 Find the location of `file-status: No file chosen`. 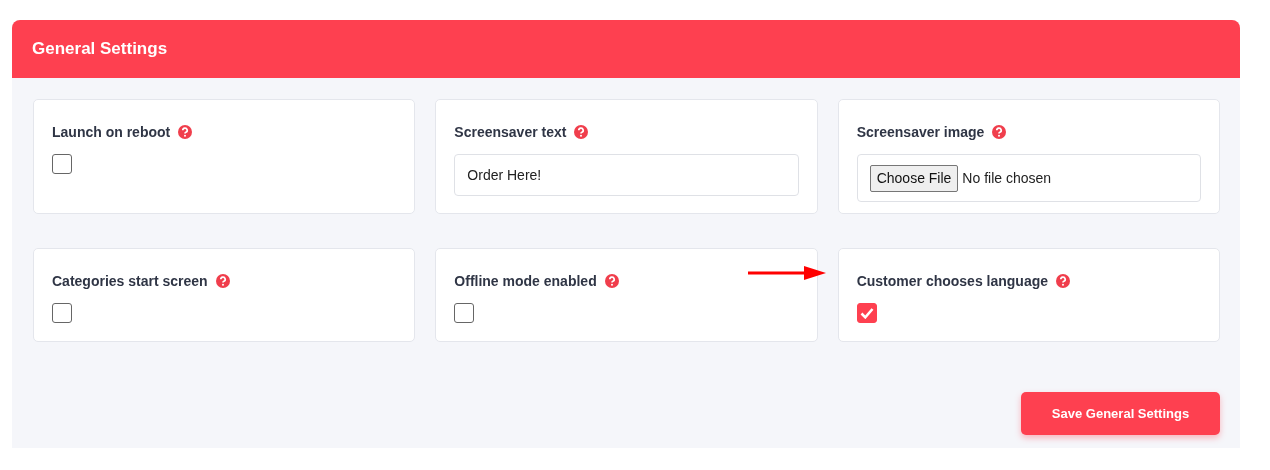

file-status: No file chosen is located at coordinates (1007, 178).